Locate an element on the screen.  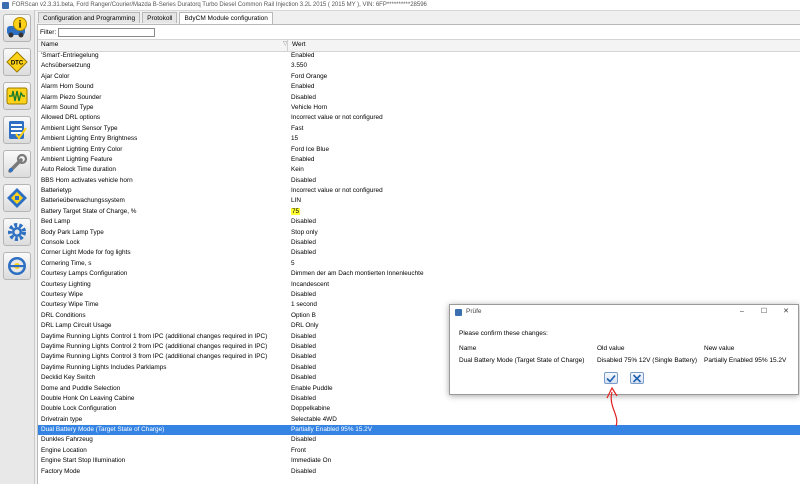
table-row: Battery Target State of Charge, % 75 is located at coordinates (419, 212).